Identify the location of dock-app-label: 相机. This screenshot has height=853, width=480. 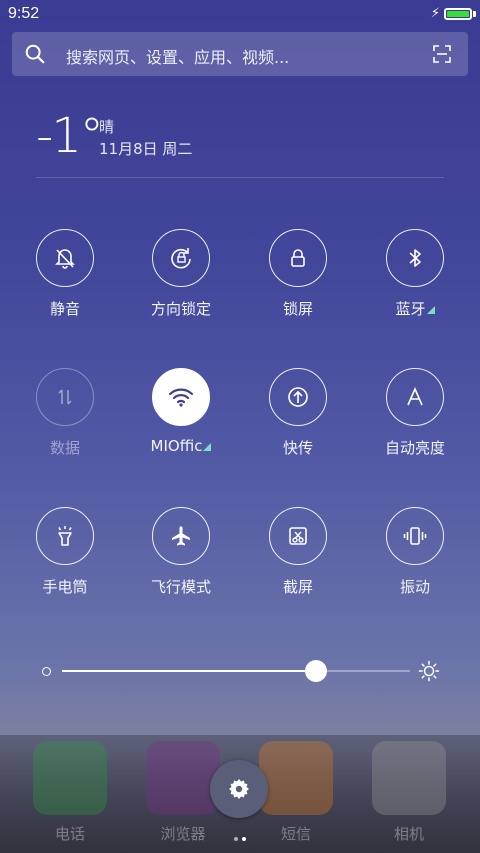
(408, 834).